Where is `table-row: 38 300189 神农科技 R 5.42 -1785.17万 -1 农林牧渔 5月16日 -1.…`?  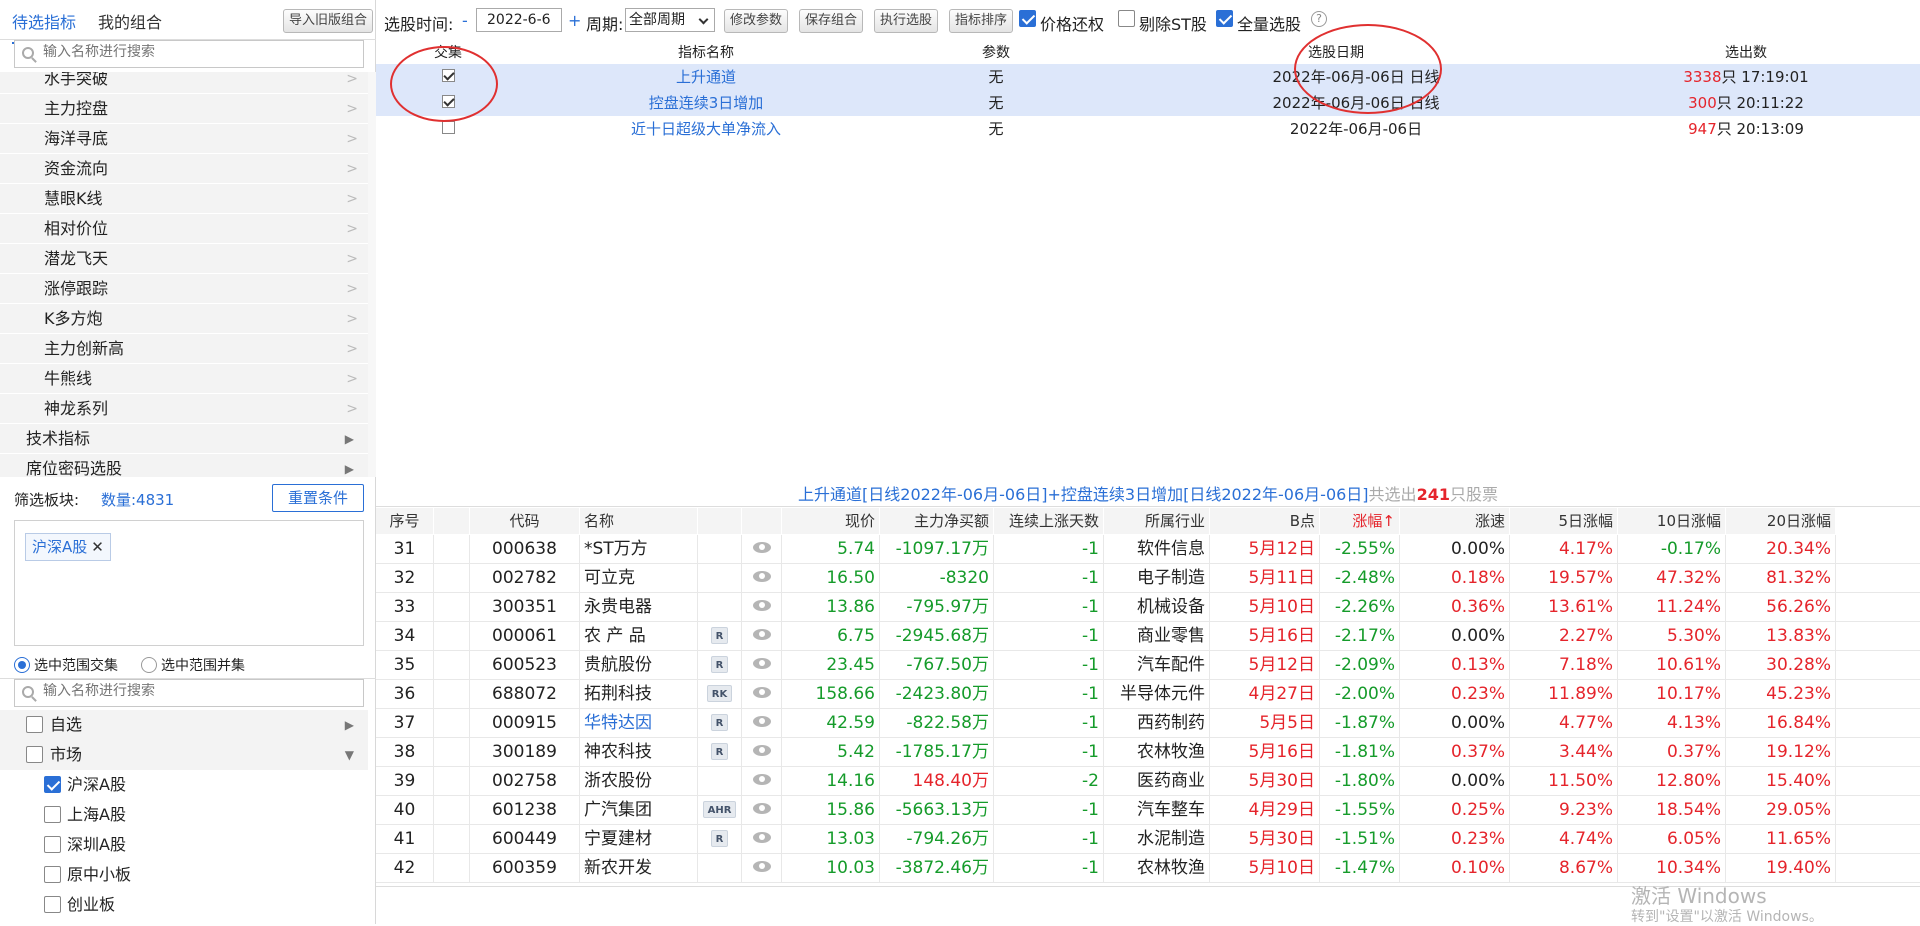 table-row: 38 300189 神农科技 R 5.42 -1785.17万 -1 农林牧渔 5月16日 -1.… is located at coordinates (1148, 752).